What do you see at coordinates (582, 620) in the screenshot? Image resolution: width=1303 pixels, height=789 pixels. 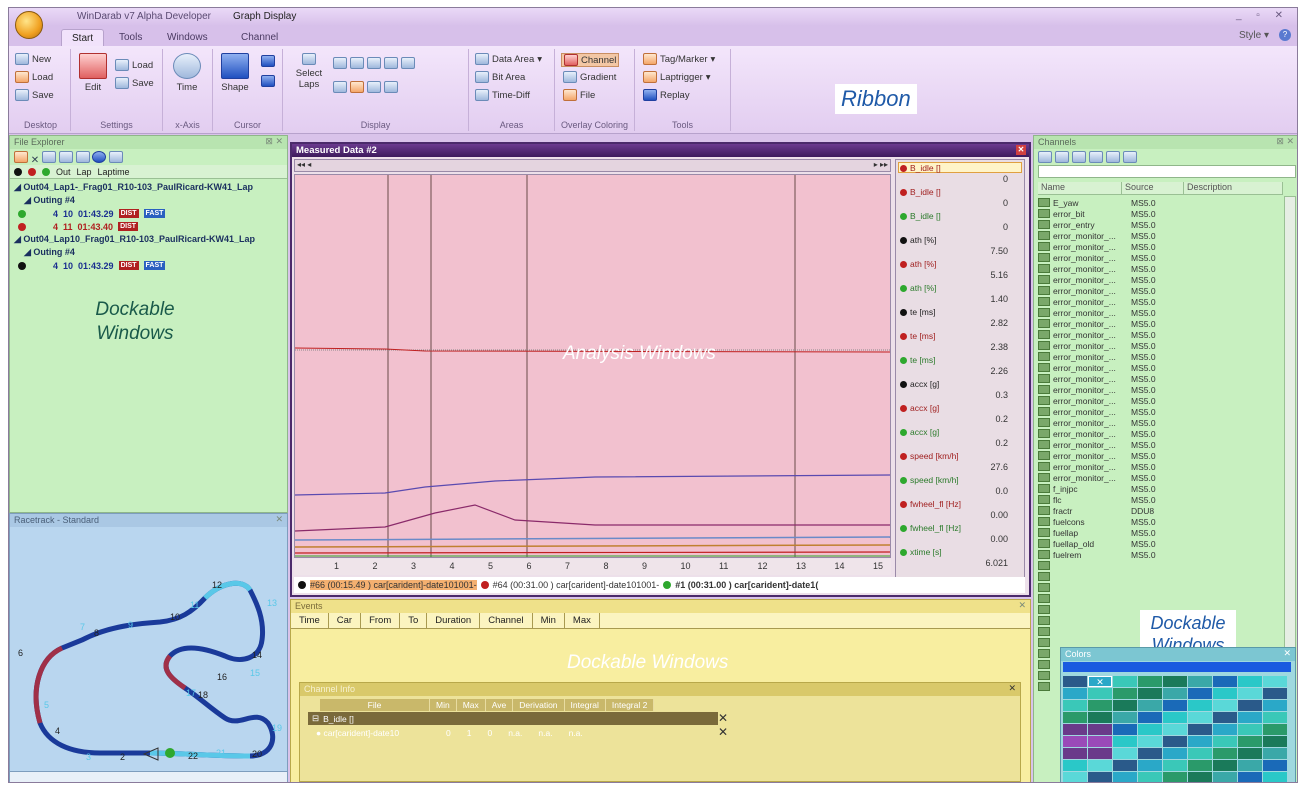 I see `events-column-header: Max` at bounding box center [582, 620].